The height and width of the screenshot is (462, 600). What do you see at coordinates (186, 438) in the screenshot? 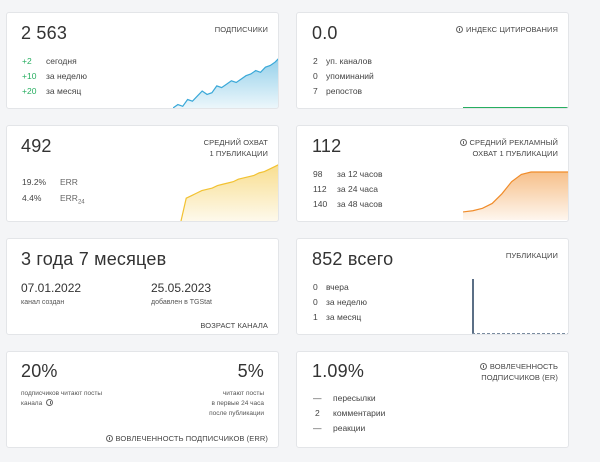
I see `engagement-err-label: ВОВЛЕЧЕННОСТЬ ПОДПИСЧИКОВ (ERR)` at bounding box center [186, 438].